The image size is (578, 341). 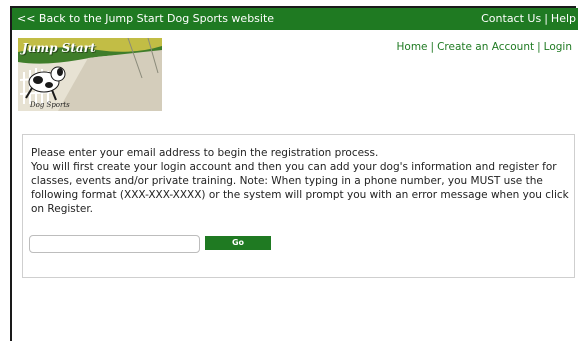 I want to click on nav-login-link: Login, so click(x=558, y=47).